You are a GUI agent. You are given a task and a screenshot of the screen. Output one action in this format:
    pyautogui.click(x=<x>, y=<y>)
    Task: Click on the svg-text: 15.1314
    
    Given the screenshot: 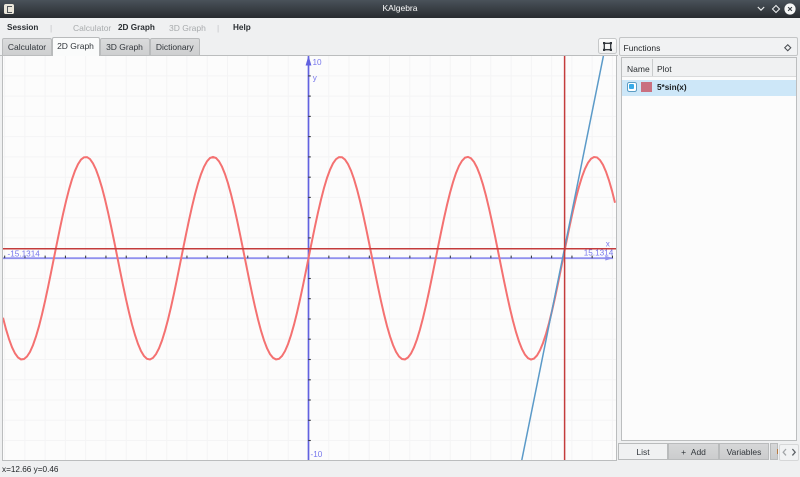 What is the action you would take?
    pyautogui.click(x=599, y=252)
    